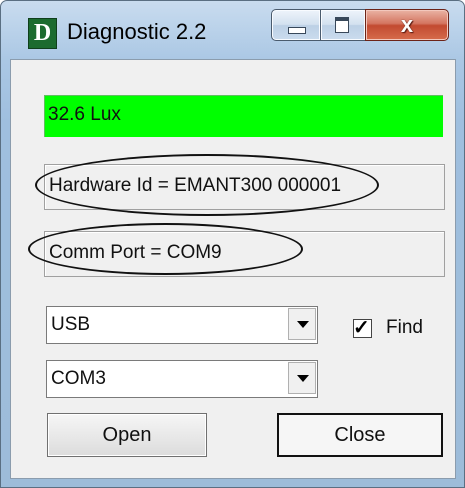  I want to click on window-title: Diagnostic 2.2, so click(137, 31).